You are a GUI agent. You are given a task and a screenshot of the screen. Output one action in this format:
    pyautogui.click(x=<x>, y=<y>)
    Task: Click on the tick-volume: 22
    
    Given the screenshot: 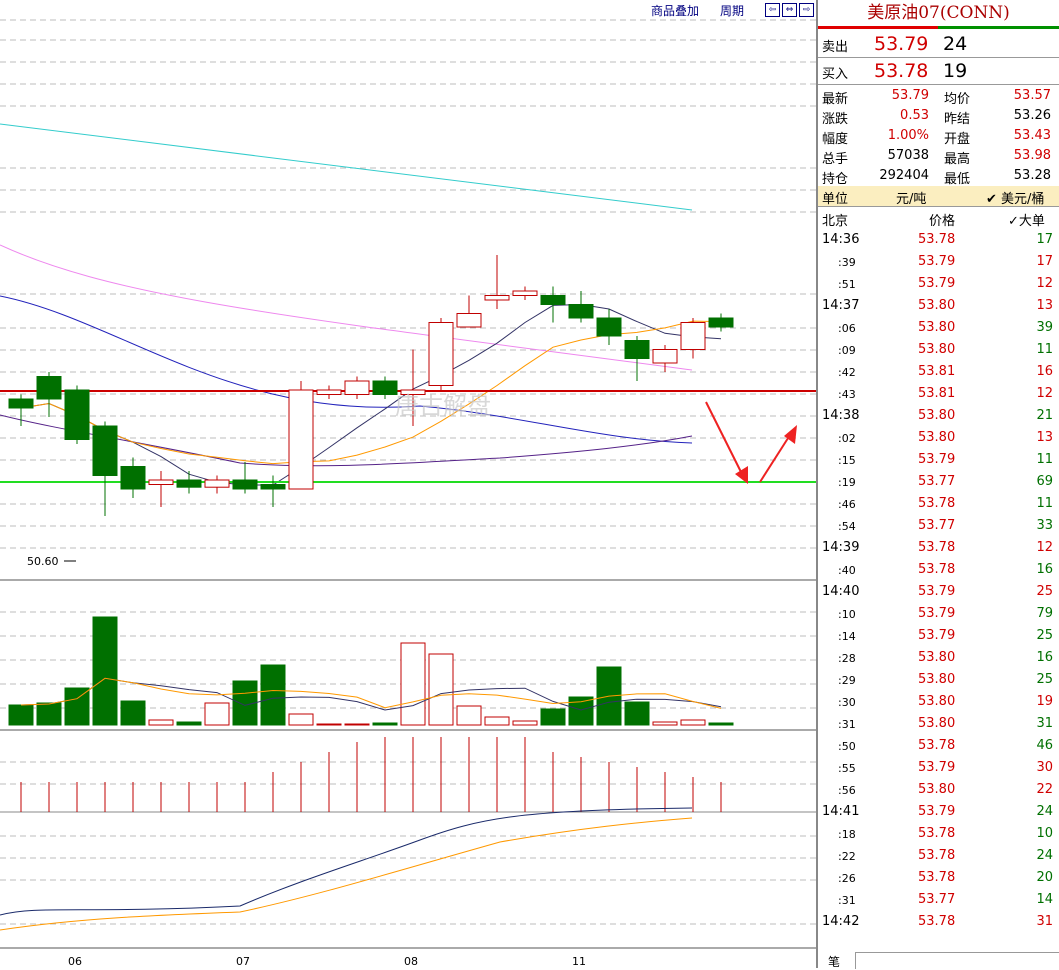 What is the action you would take?
    pyautogui.click(x=1044, y=789)
    